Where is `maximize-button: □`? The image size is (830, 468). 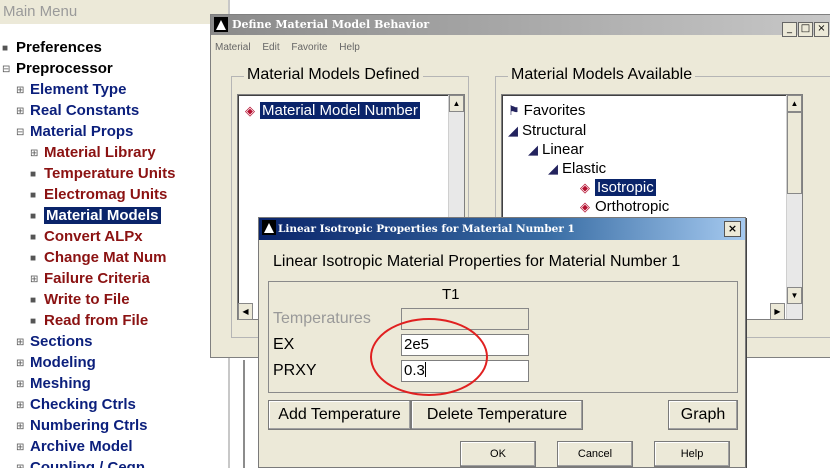 maximize-button: □ is located at coordinates (805, 29).